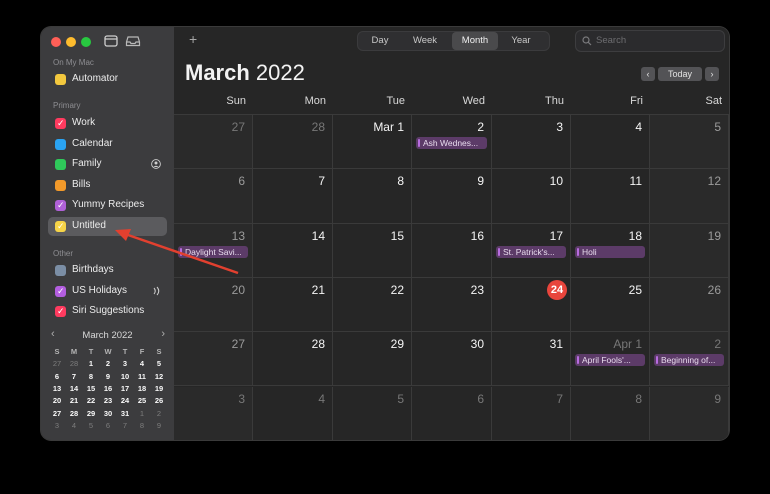 The height and width of the screenshot is (494, 770). What do you see at coordinates (56, 42) in the screenshot?
I see `close-button` at bounding box center [56, 42].